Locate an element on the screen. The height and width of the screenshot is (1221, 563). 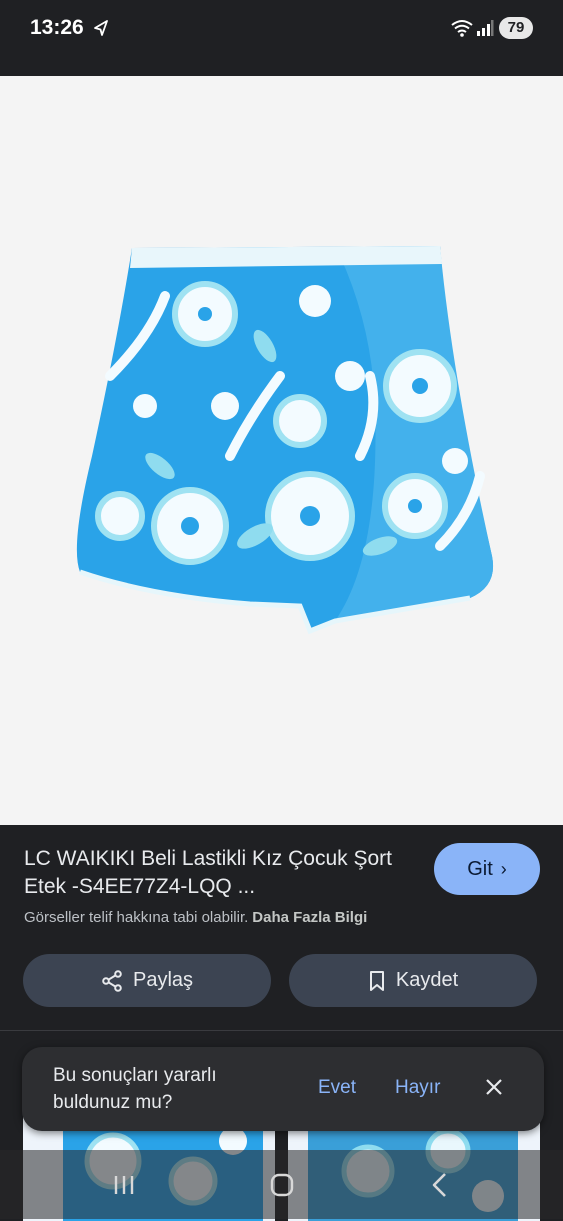
save-button: Kaydet is located at coordinates (413, 980).